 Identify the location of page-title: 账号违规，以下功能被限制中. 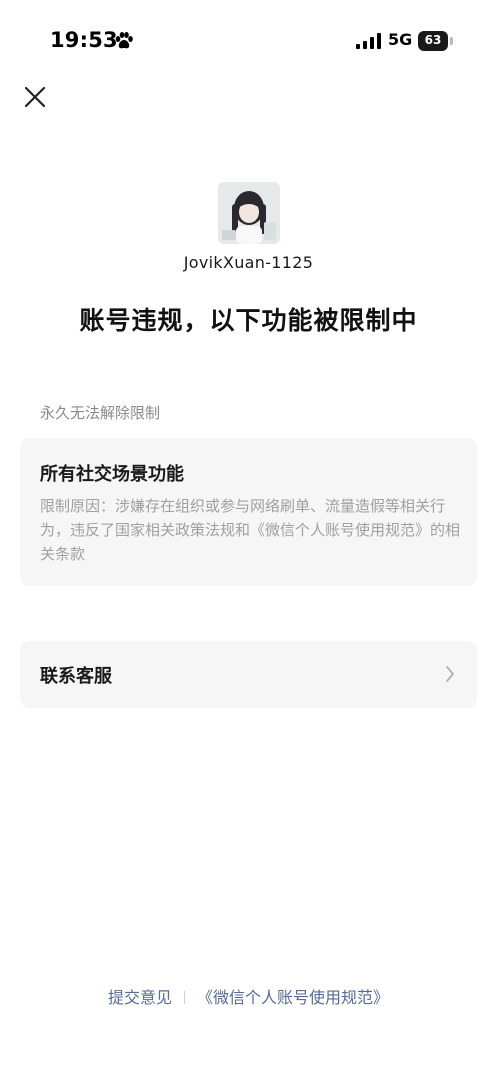
(248, 320).